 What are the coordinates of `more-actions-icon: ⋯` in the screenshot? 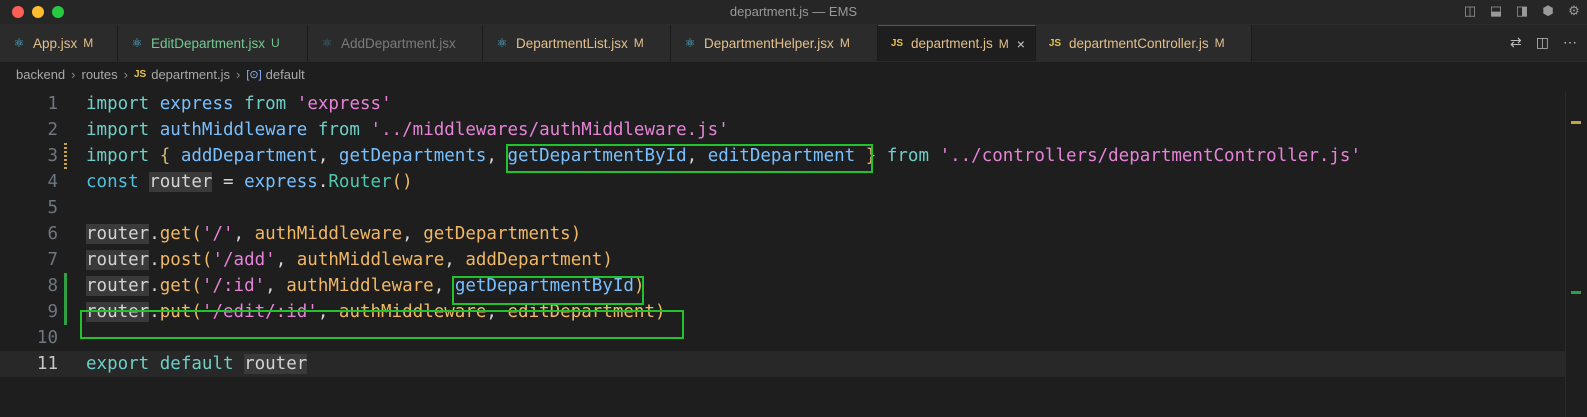 It's located at (1570, 42).